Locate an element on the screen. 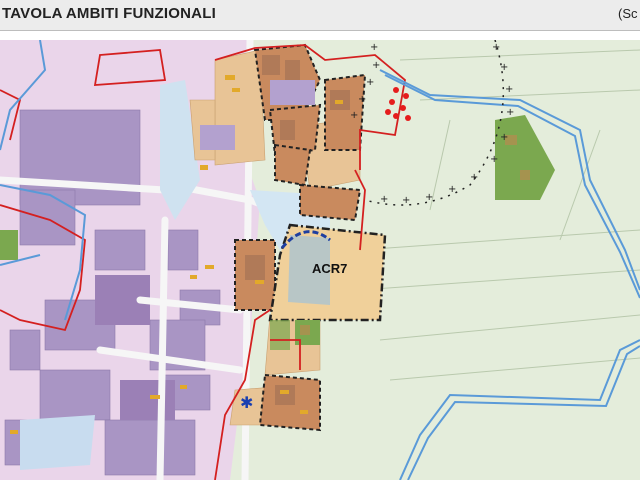 The height and width of the screenshot is (480, 640). map-title: TAVOLA AMBITI FUNZIONALI is located at coordinates (109, 13).